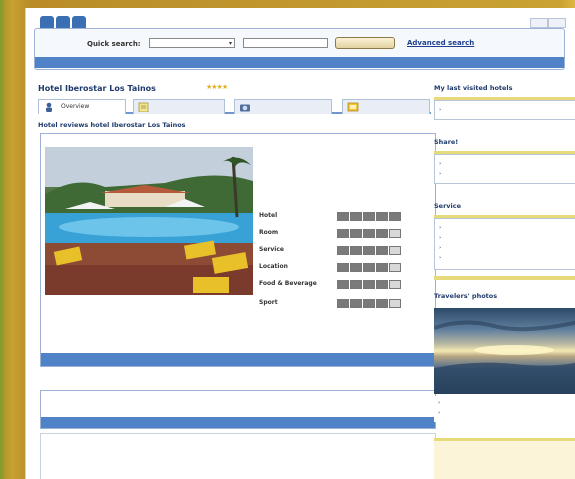 Image resolution: width=575 pixels, height=479 pixels. I want to click on star-rating: ★★★★, so click(217, 87).